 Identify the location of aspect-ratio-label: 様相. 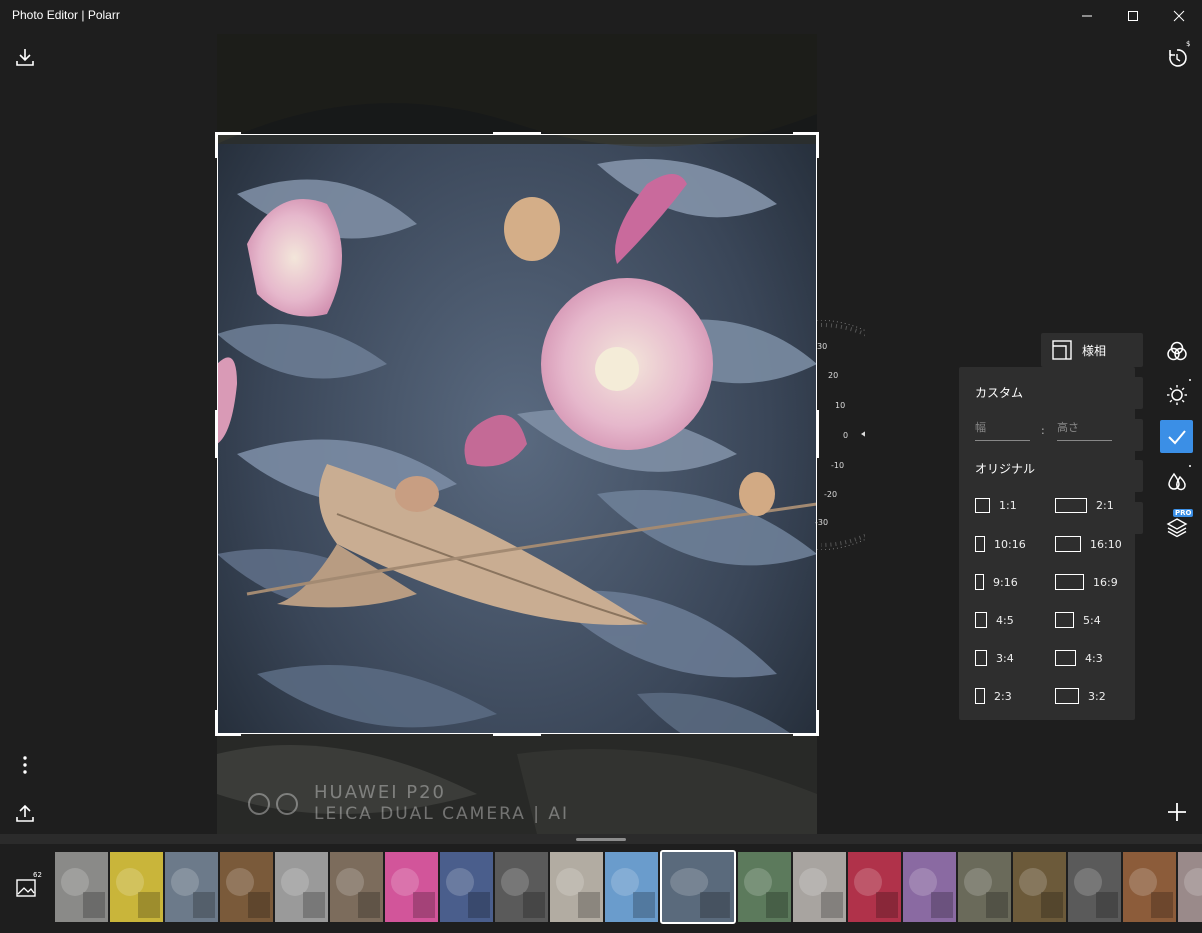
(1094, 350).